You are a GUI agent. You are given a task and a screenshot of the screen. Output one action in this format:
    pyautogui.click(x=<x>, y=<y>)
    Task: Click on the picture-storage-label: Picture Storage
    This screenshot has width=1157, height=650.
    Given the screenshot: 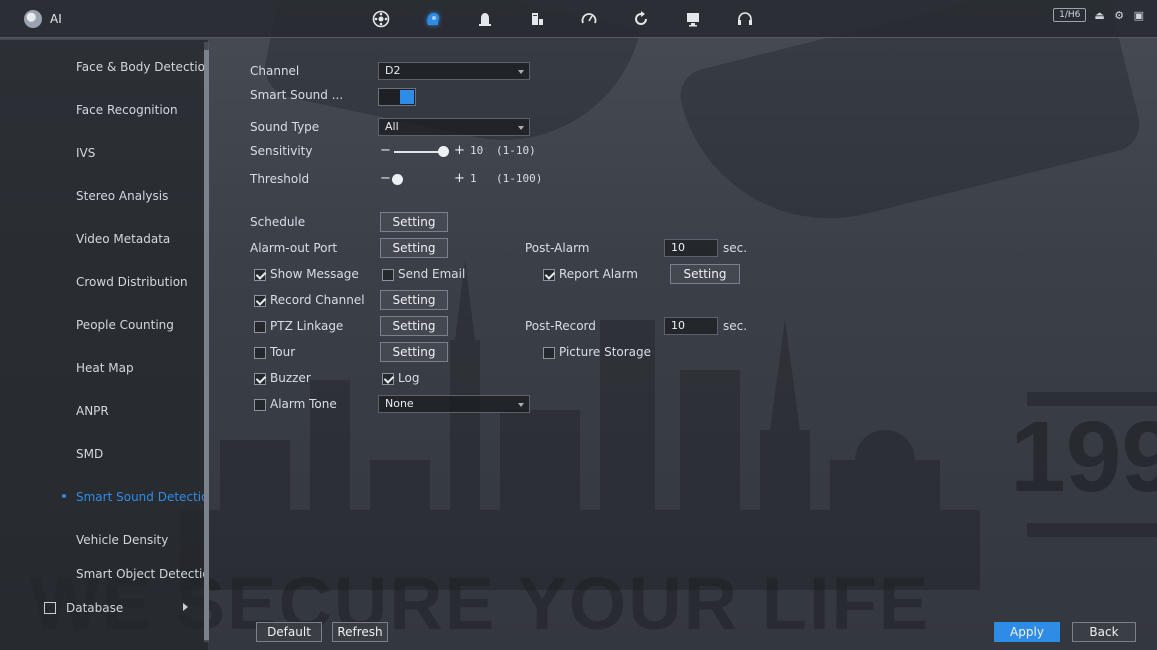 What is the action you would take?
    pyautogui.click(x=605, y=352)
    